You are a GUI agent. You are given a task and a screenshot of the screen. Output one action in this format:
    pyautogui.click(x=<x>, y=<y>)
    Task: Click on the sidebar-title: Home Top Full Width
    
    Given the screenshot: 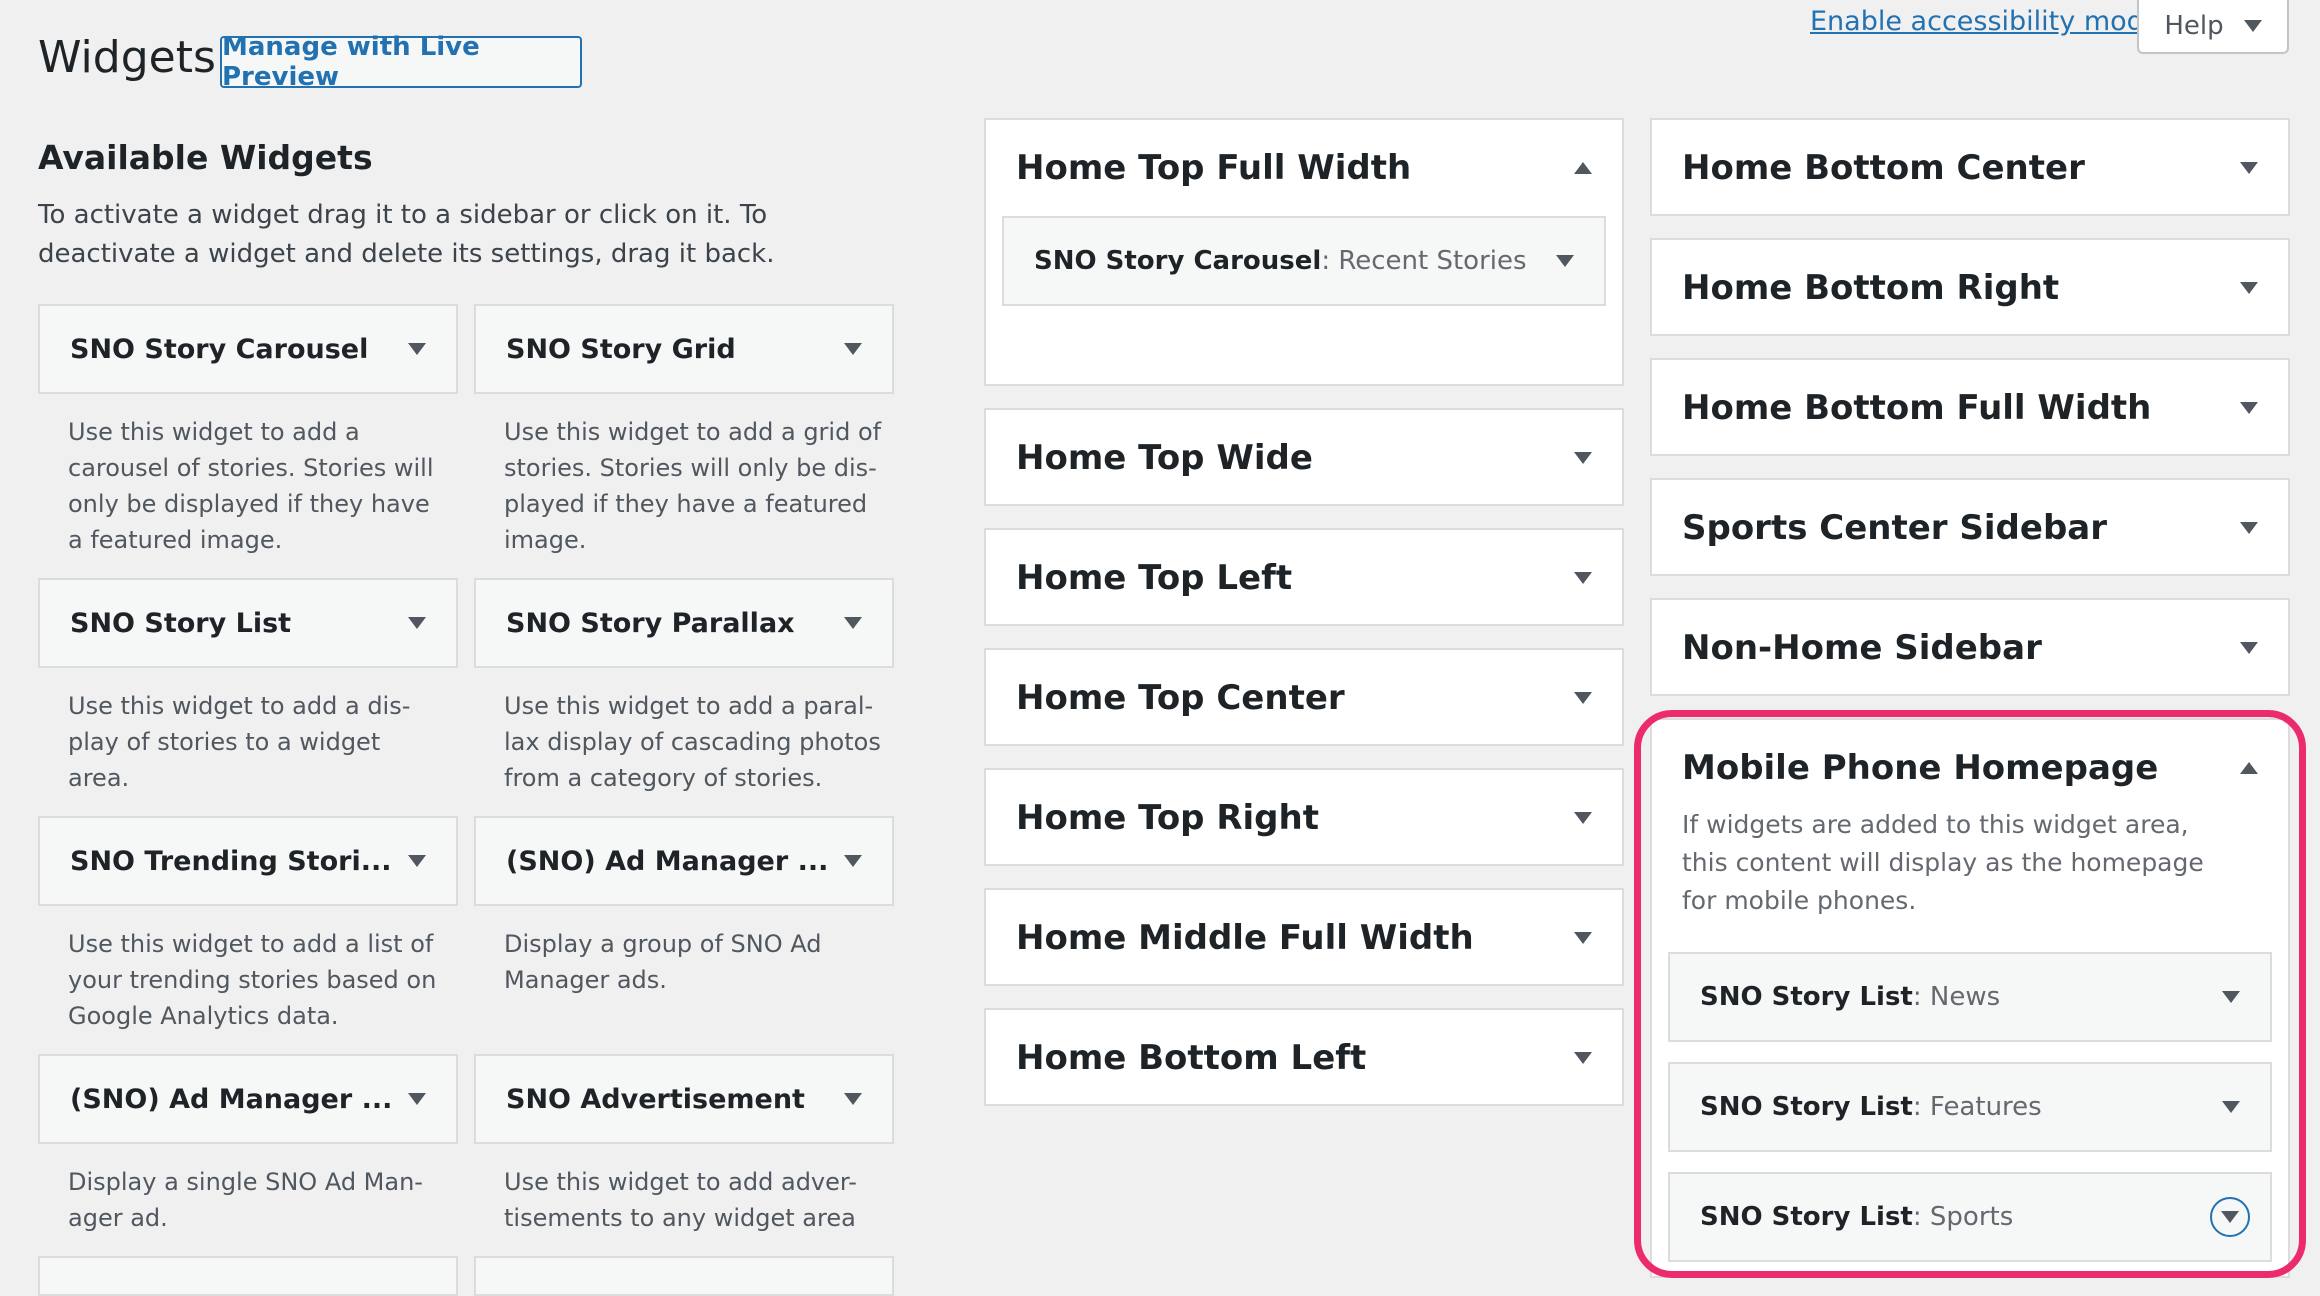 What is the action you would take?
    pyautogui.click(x=1214, y=168)
    